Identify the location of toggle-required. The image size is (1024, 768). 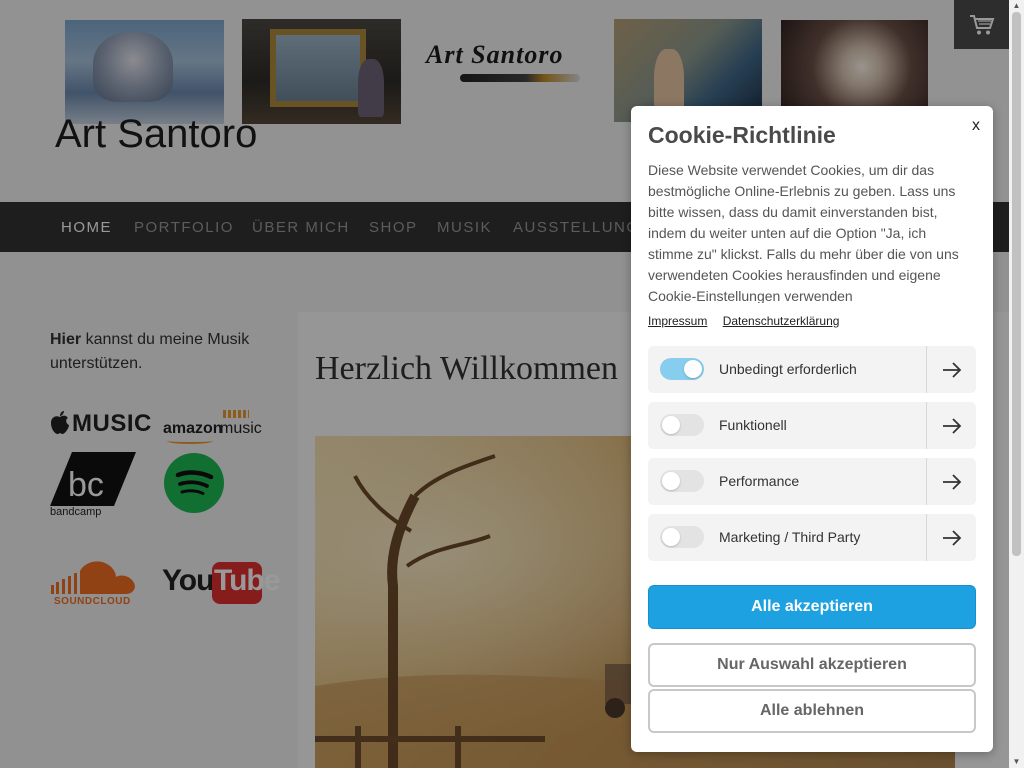
(682, 369).